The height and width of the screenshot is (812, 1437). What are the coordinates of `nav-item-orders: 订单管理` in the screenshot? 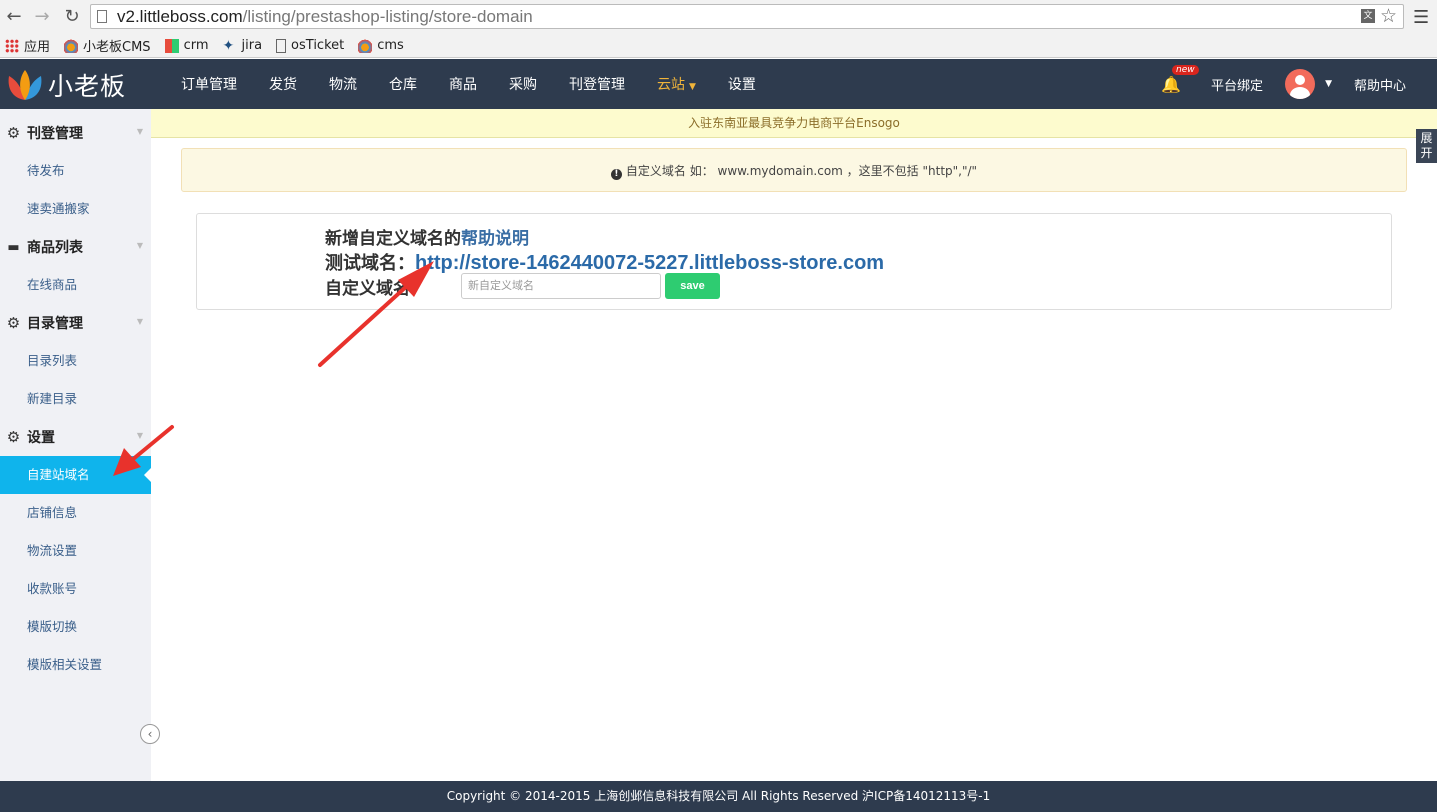 It's located at (209, 84).